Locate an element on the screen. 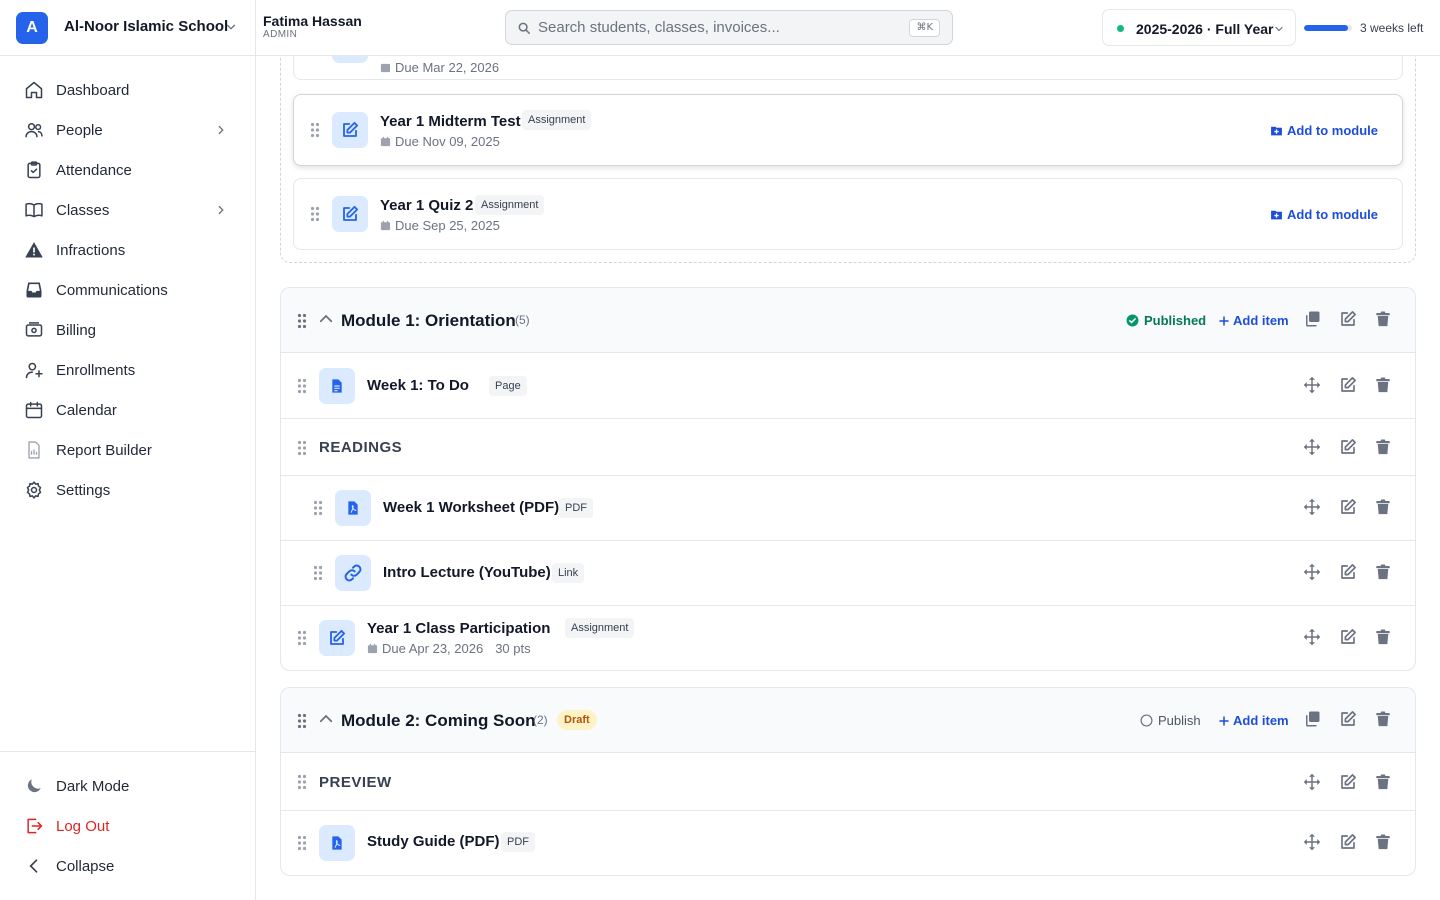 Image resolution: width=1440 pixels, height=900 pixels. item-type-badge: Link is located at coordinates (568, 573).